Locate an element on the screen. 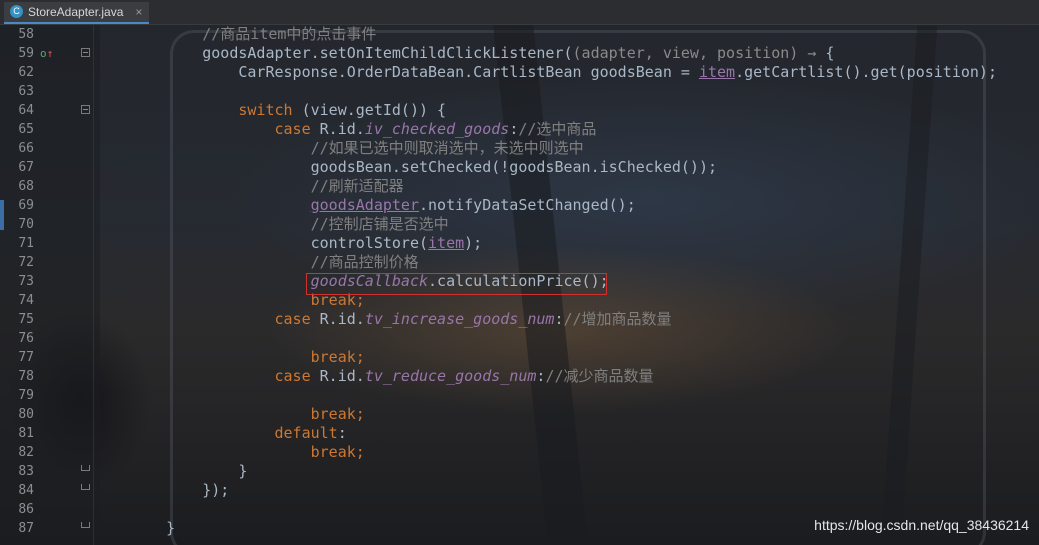 The image size is (1039, 545). code-token: //选中商品 is located at coordinates (557, 129).